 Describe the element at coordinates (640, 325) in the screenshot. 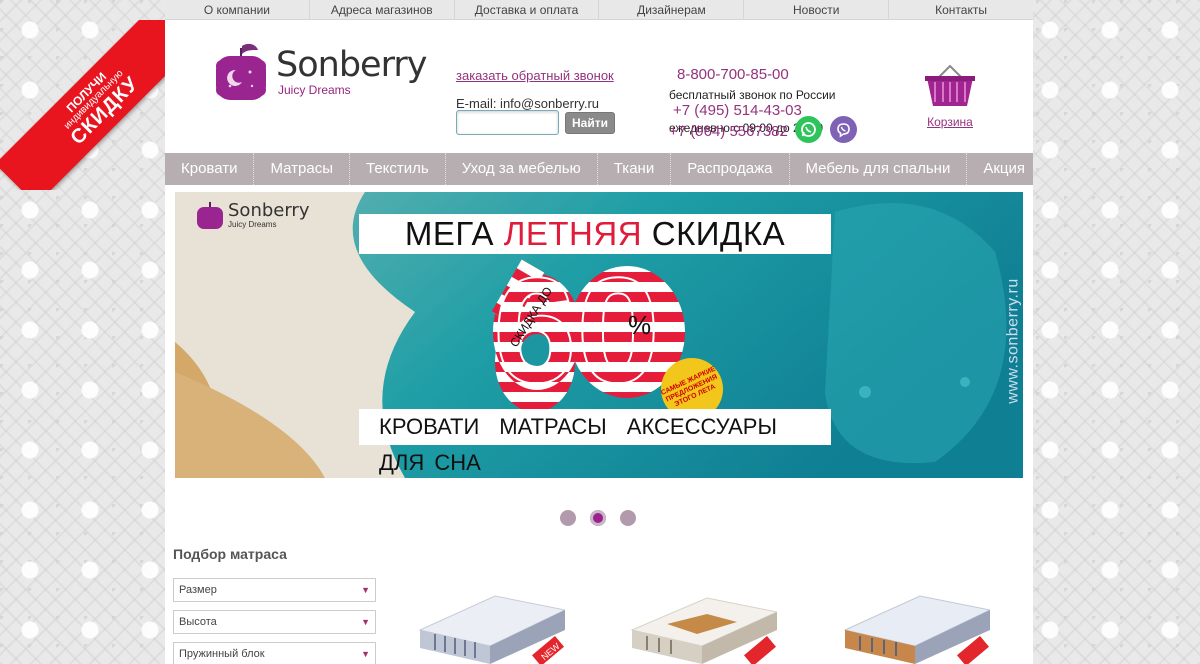

I see `banner-percent: %` at that location.